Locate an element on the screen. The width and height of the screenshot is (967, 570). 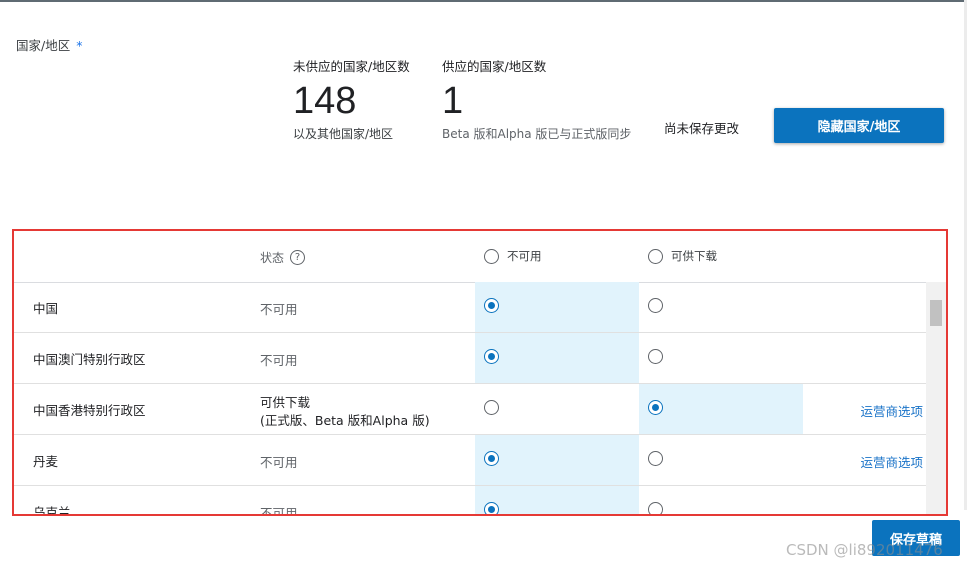
table-header: 状态 ? 不可用 可供下载 is located at coordinates (480, 257).